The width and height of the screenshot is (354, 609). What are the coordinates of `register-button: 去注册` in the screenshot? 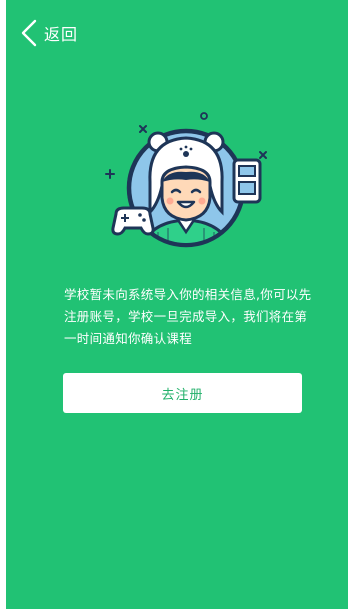 It's located at (182, 393).